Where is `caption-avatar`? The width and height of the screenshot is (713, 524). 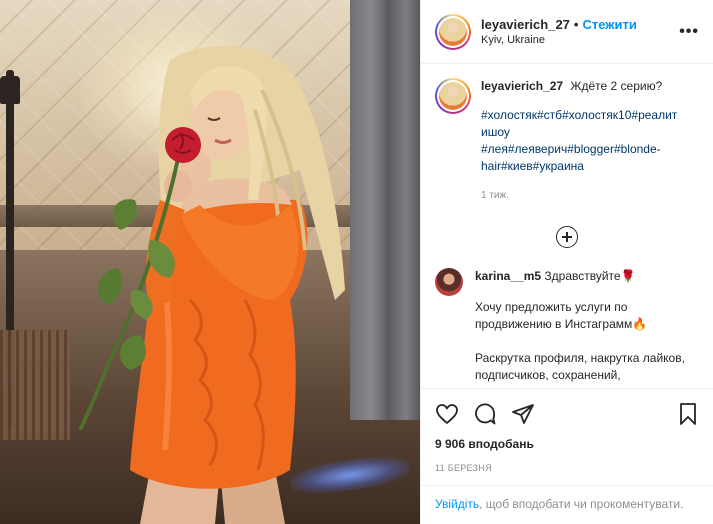 caption-avatar is located at coordinates (453, 96).